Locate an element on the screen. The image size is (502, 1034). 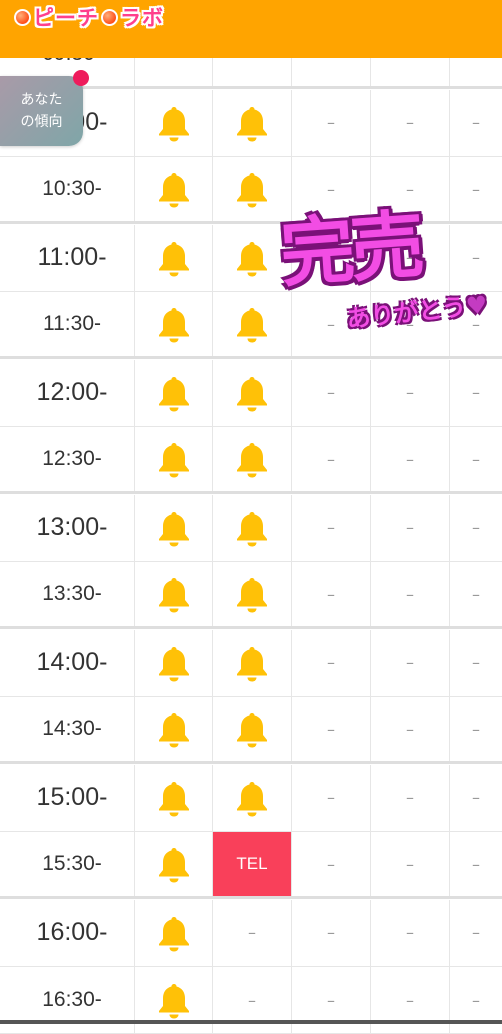
table-row: 15:30- TEL – – – is located at coordinates (251, 865).